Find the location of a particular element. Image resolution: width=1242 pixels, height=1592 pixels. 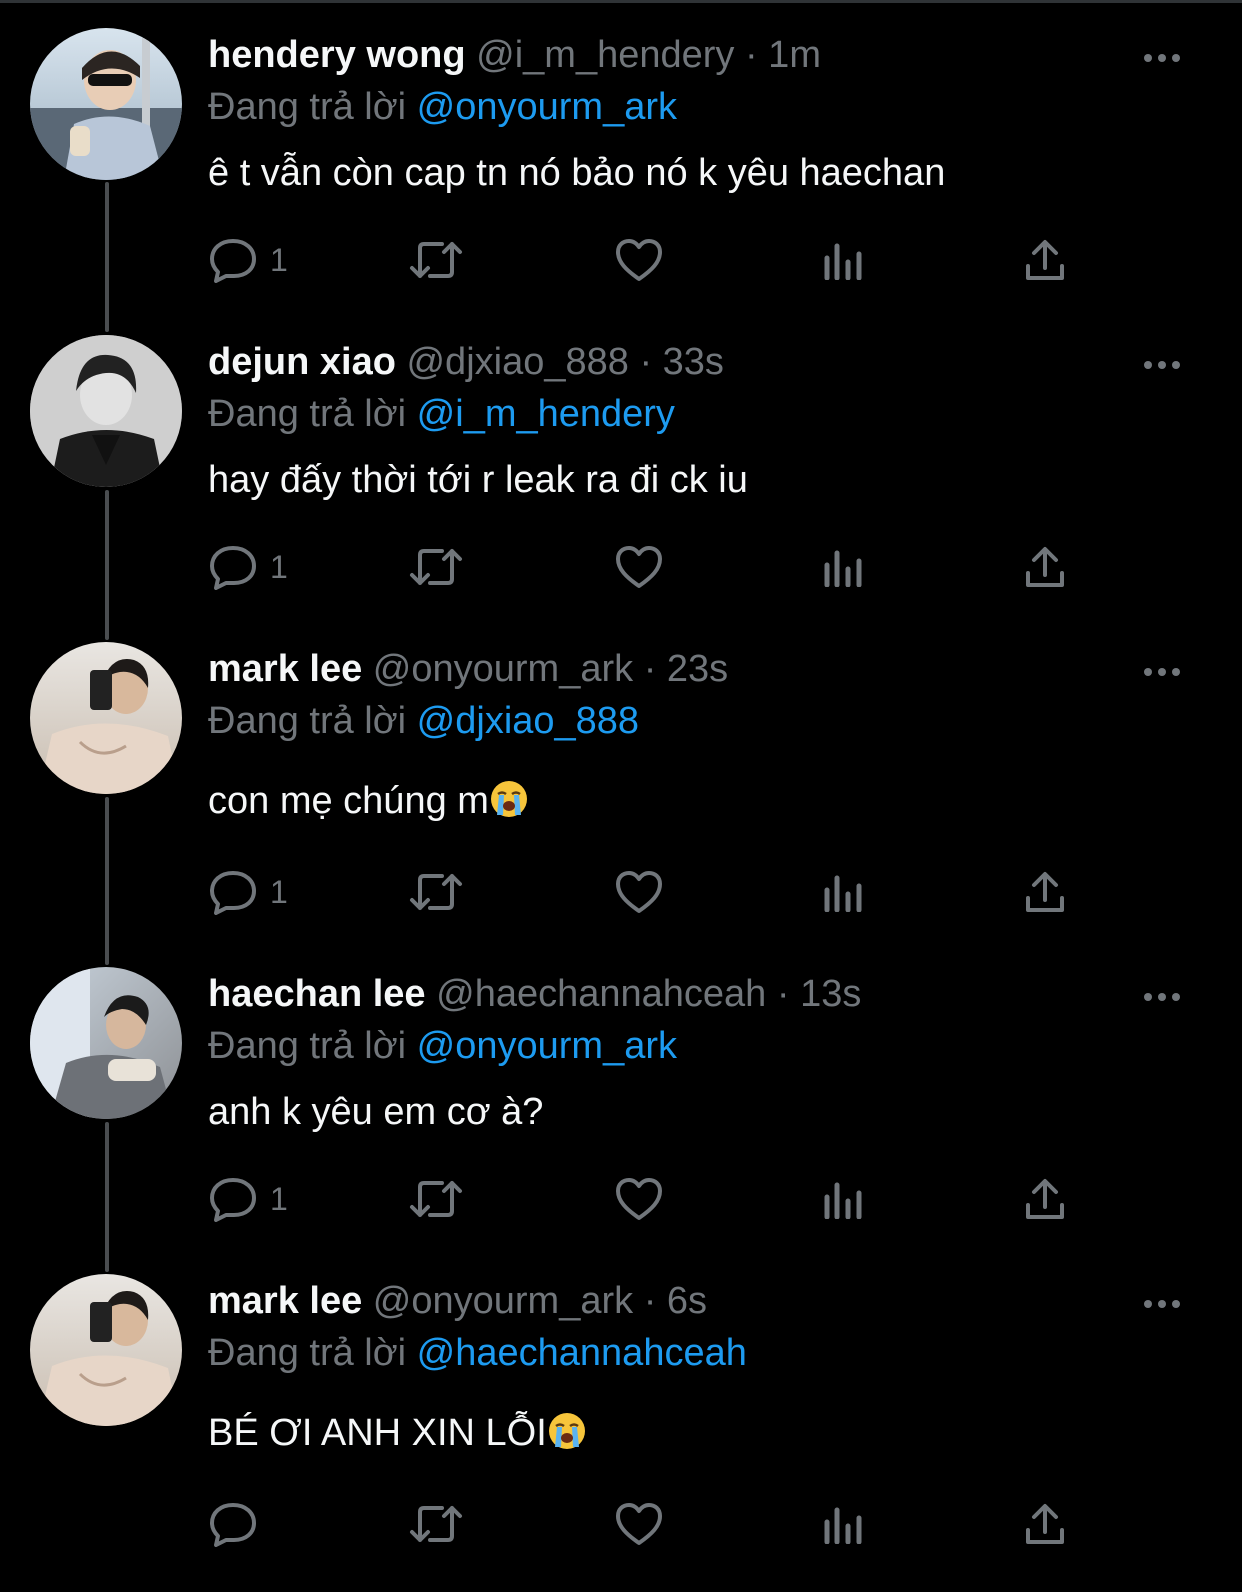

replying-to: Đang trả lời @djxiao_888 is located at coordinates (423, 721).